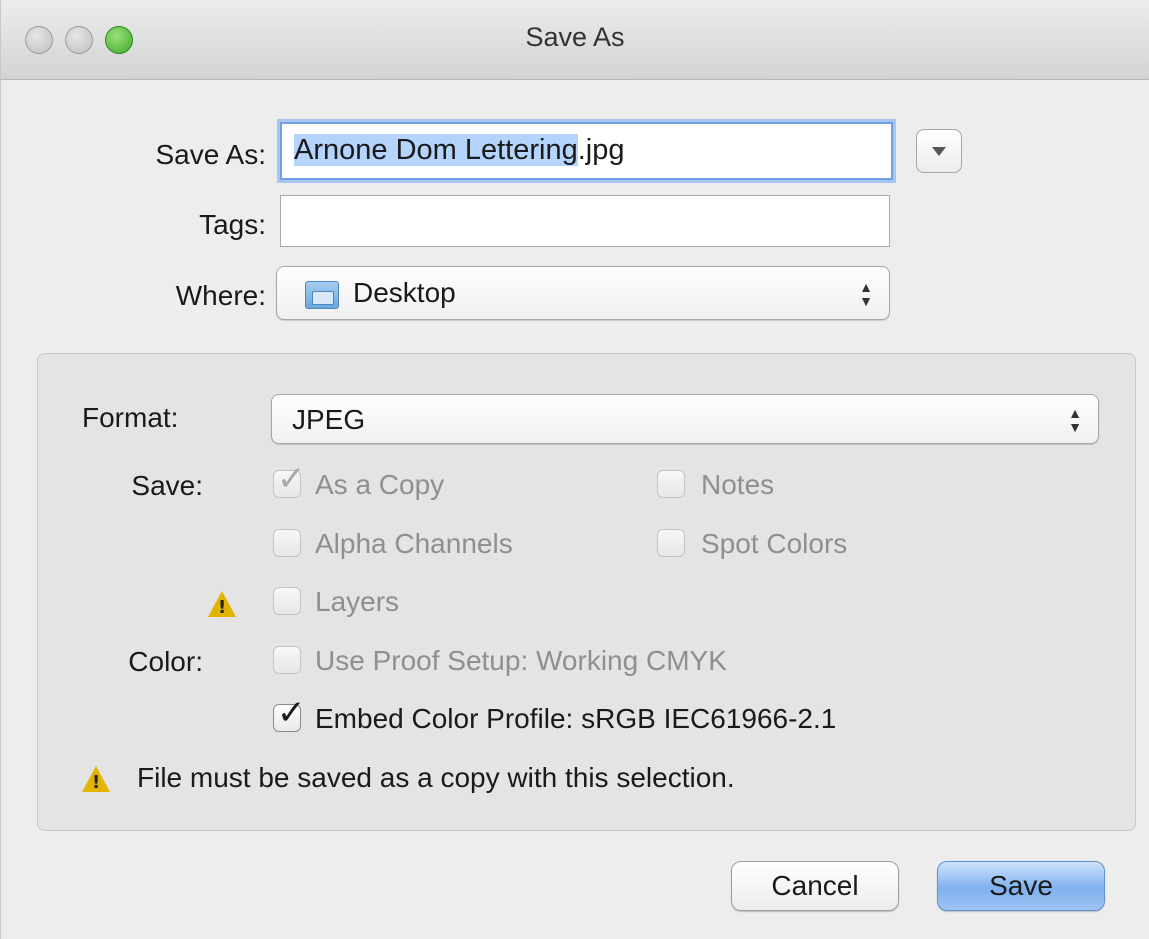 This screenshot has height=939, width=1149. What do you see at coordinates (414, 543) in the screenshot?
I see `alpha-channels-label: Alpha Channels` at bounding box center [414, 543].